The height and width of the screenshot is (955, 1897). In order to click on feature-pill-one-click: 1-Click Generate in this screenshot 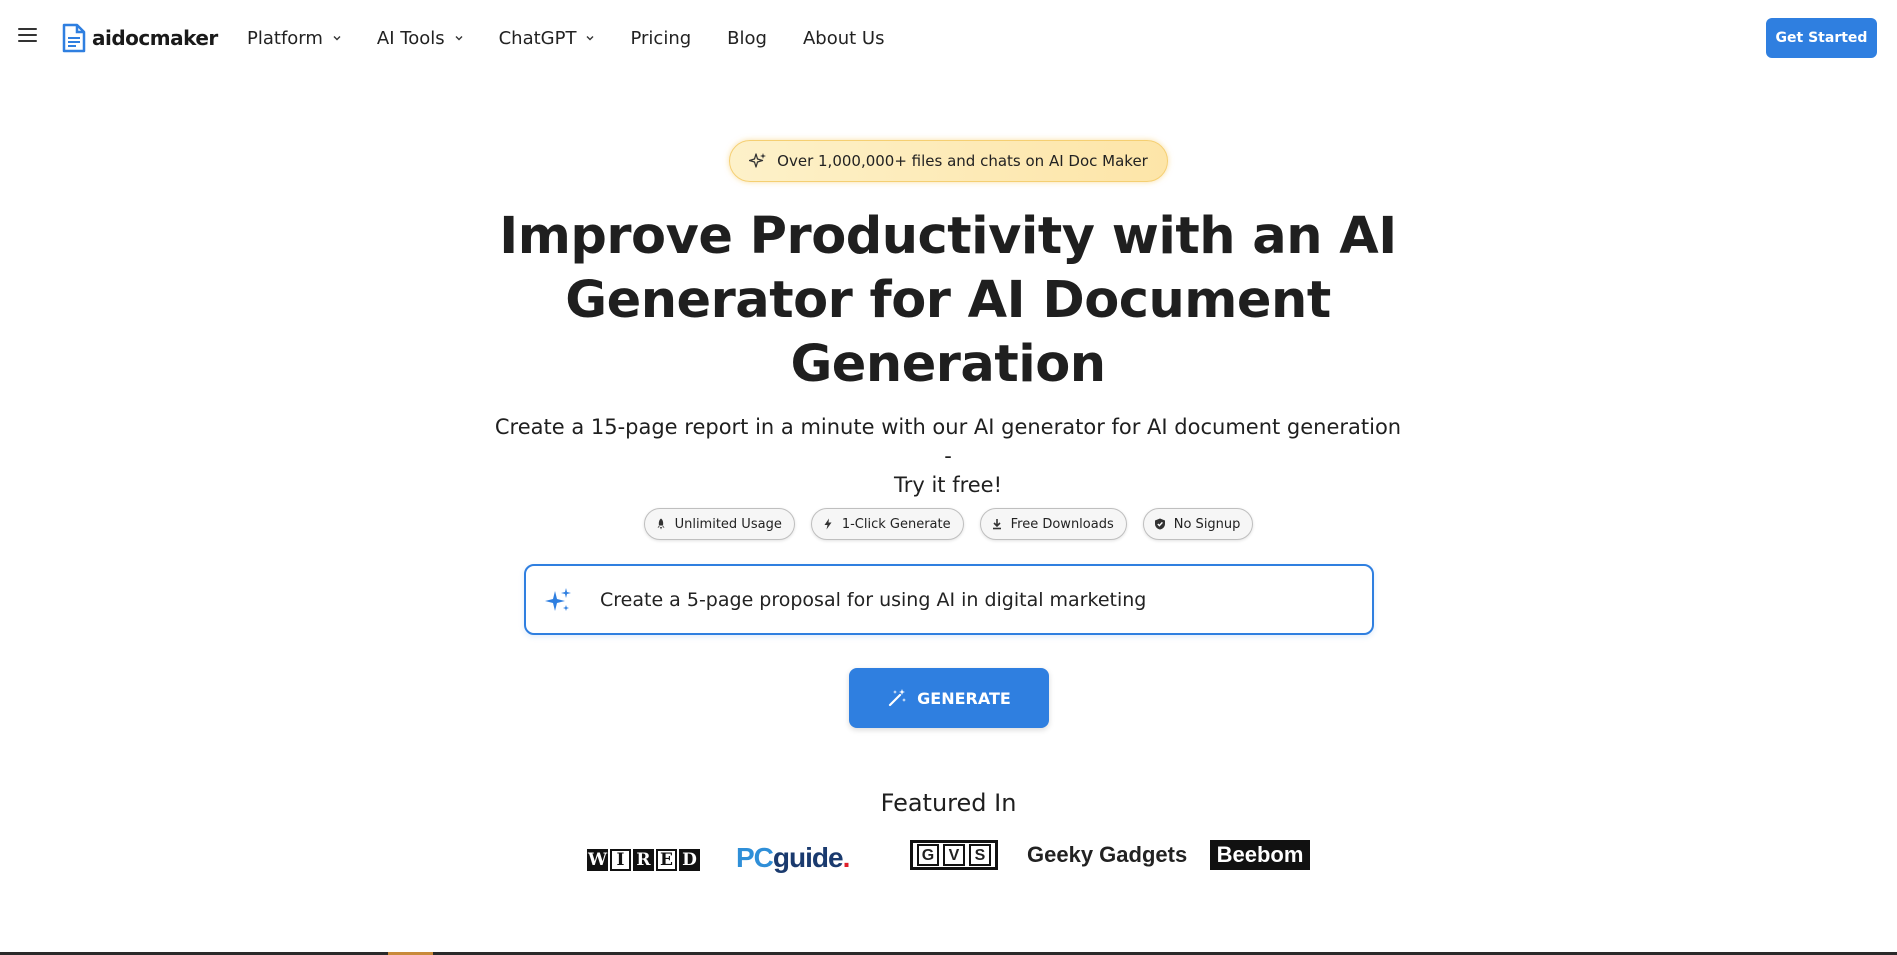, I will do `click(887, 524)`.